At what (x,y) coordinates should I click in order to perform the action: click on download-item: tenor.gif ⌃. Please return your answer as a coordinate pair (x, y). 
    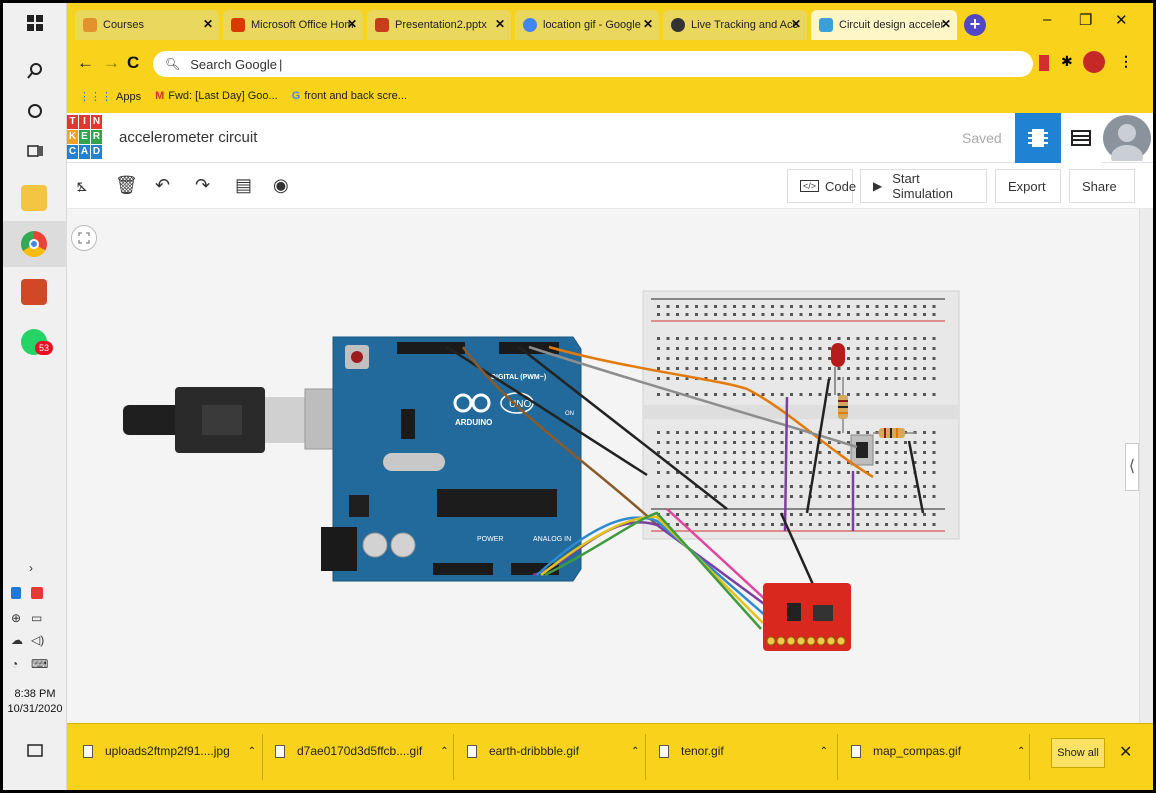
    Looking at the image, I should click on (743, 751).